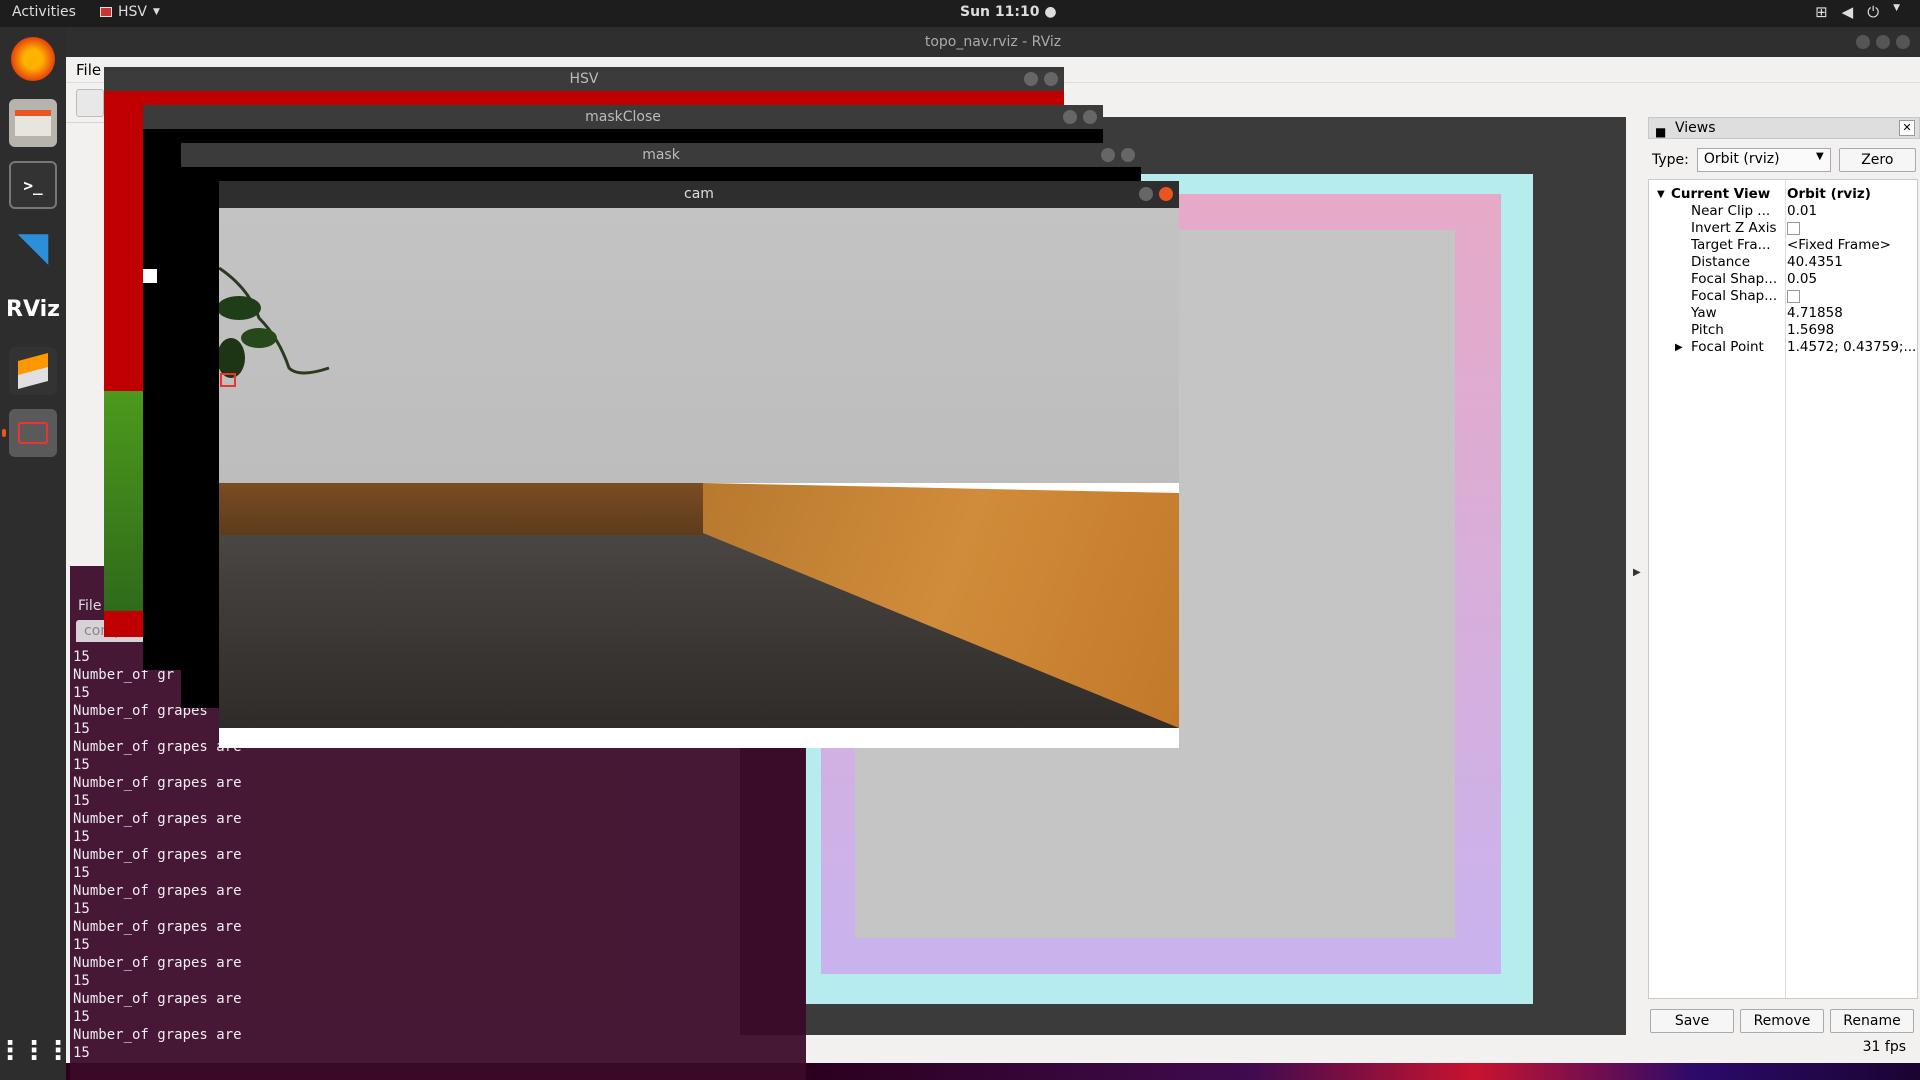 The width and height of the screenshot is (1920, 1080). I want to click on network-icon: ⊞, so click(1821, 12).